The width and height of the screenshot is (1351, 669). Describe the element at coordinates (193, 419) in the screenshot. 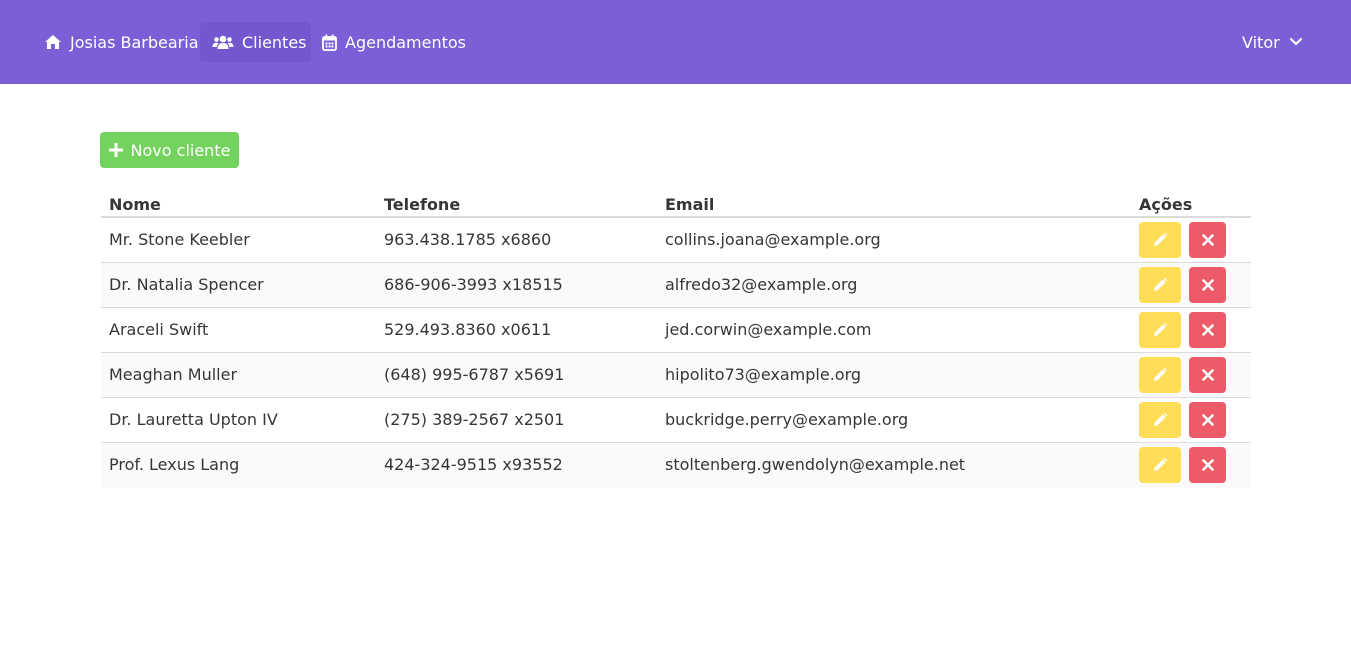

I see `client-name: Dr. Lauretta Upton IV` at that location.